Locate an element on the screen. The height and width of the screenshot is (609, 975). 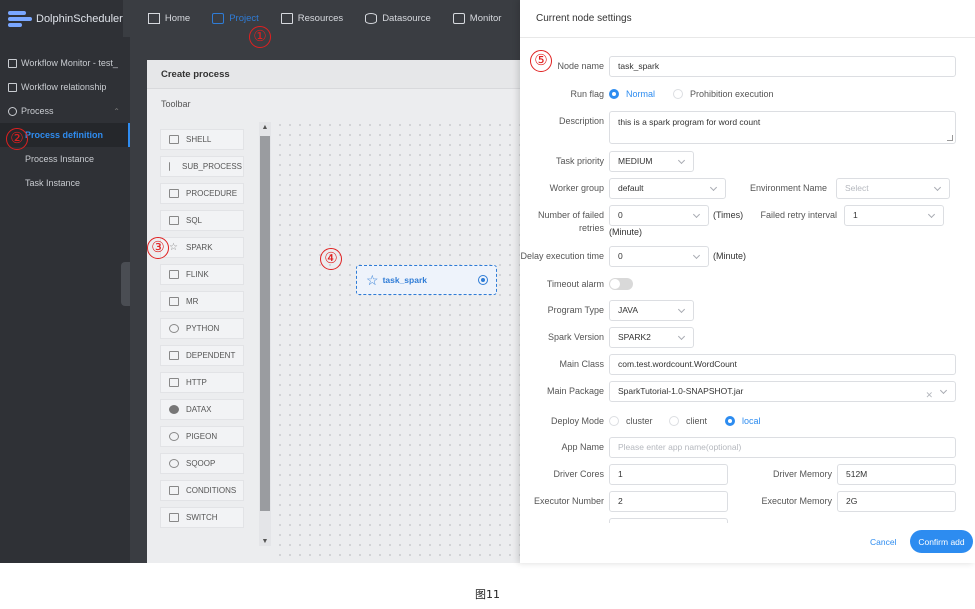
main-package-select: SparkTutorial-1.0-SNAPSHOT.jar ✕ is located at coordinates (782, 391).